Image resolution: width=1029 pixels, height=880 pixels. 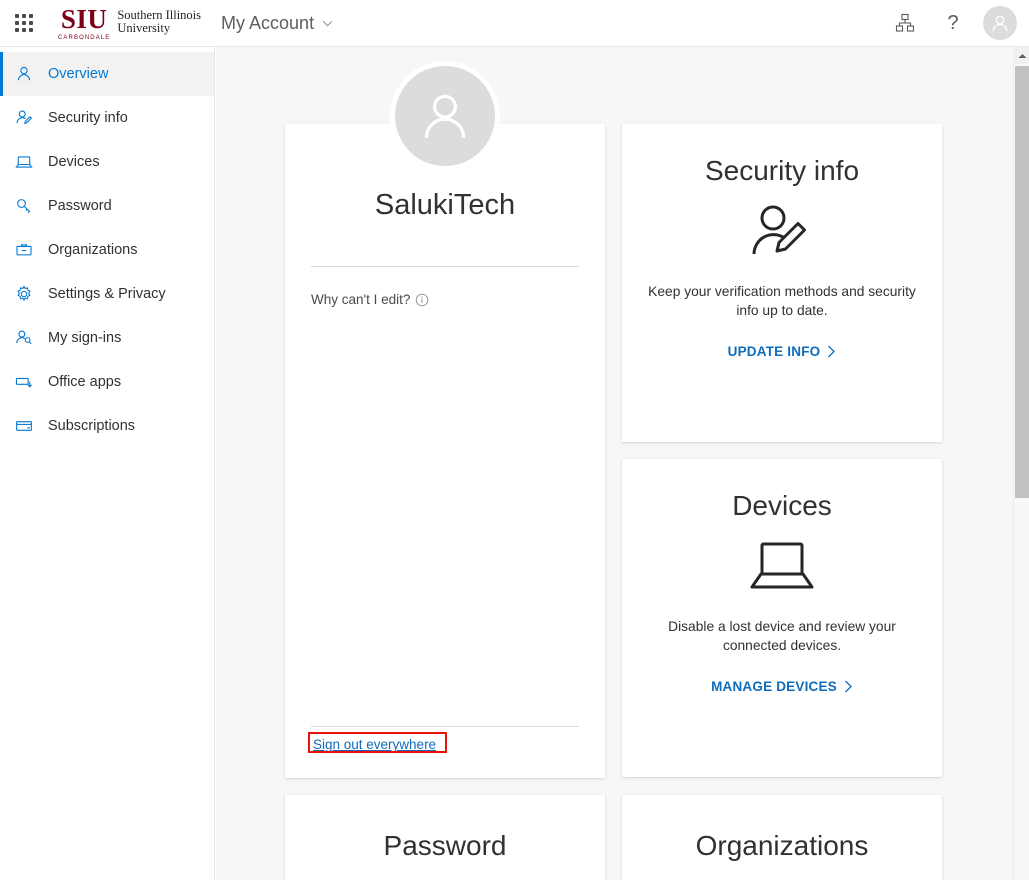 I want to click on sidebar-item-organizations: Organizations, so click(x=107, y=250).